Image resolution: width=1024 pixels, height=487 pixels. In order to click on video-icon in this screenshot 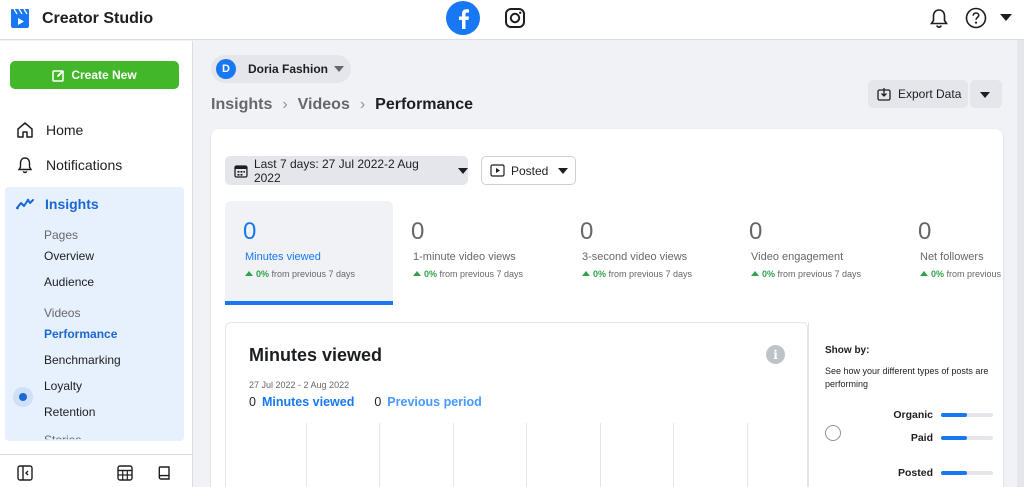, I will do `click(497, 170)`.